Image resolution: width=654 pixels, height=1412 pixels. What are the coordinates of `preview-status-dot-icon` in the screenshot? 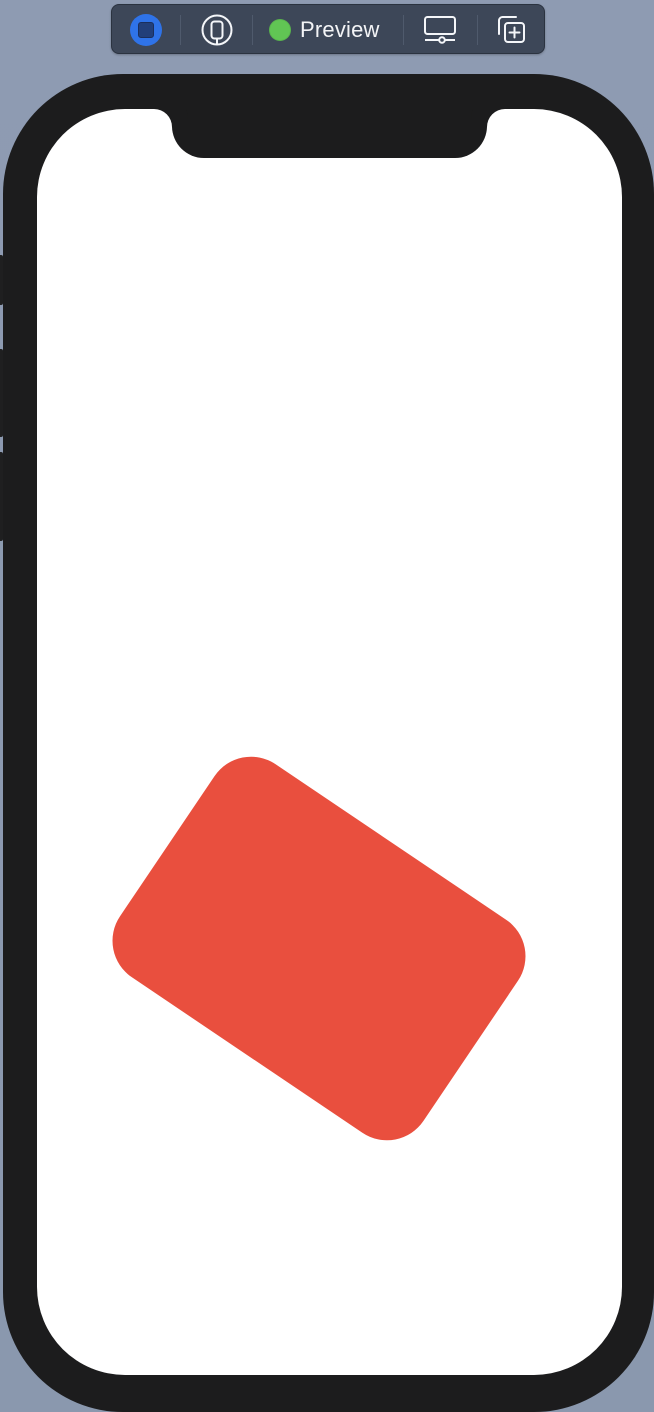 It's located at (280, 30).